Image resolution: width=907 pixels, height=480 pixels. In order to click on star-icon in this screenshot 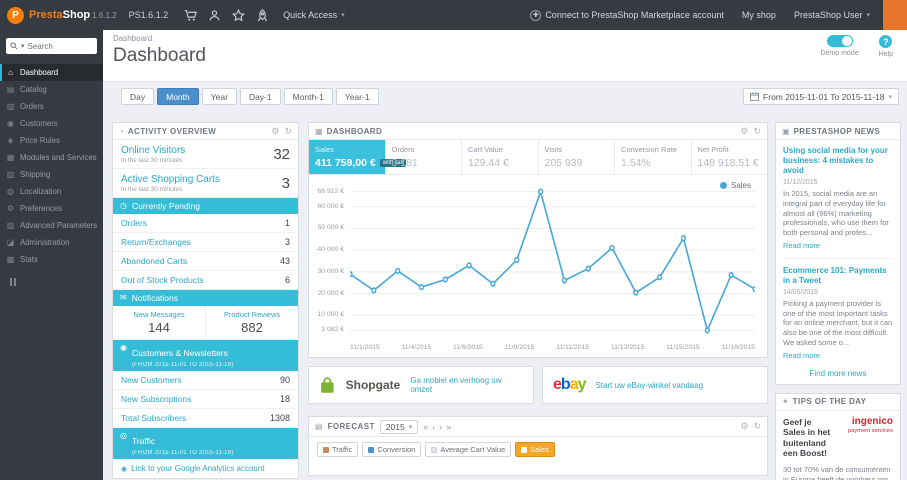, I will do `click(238, 15)`.